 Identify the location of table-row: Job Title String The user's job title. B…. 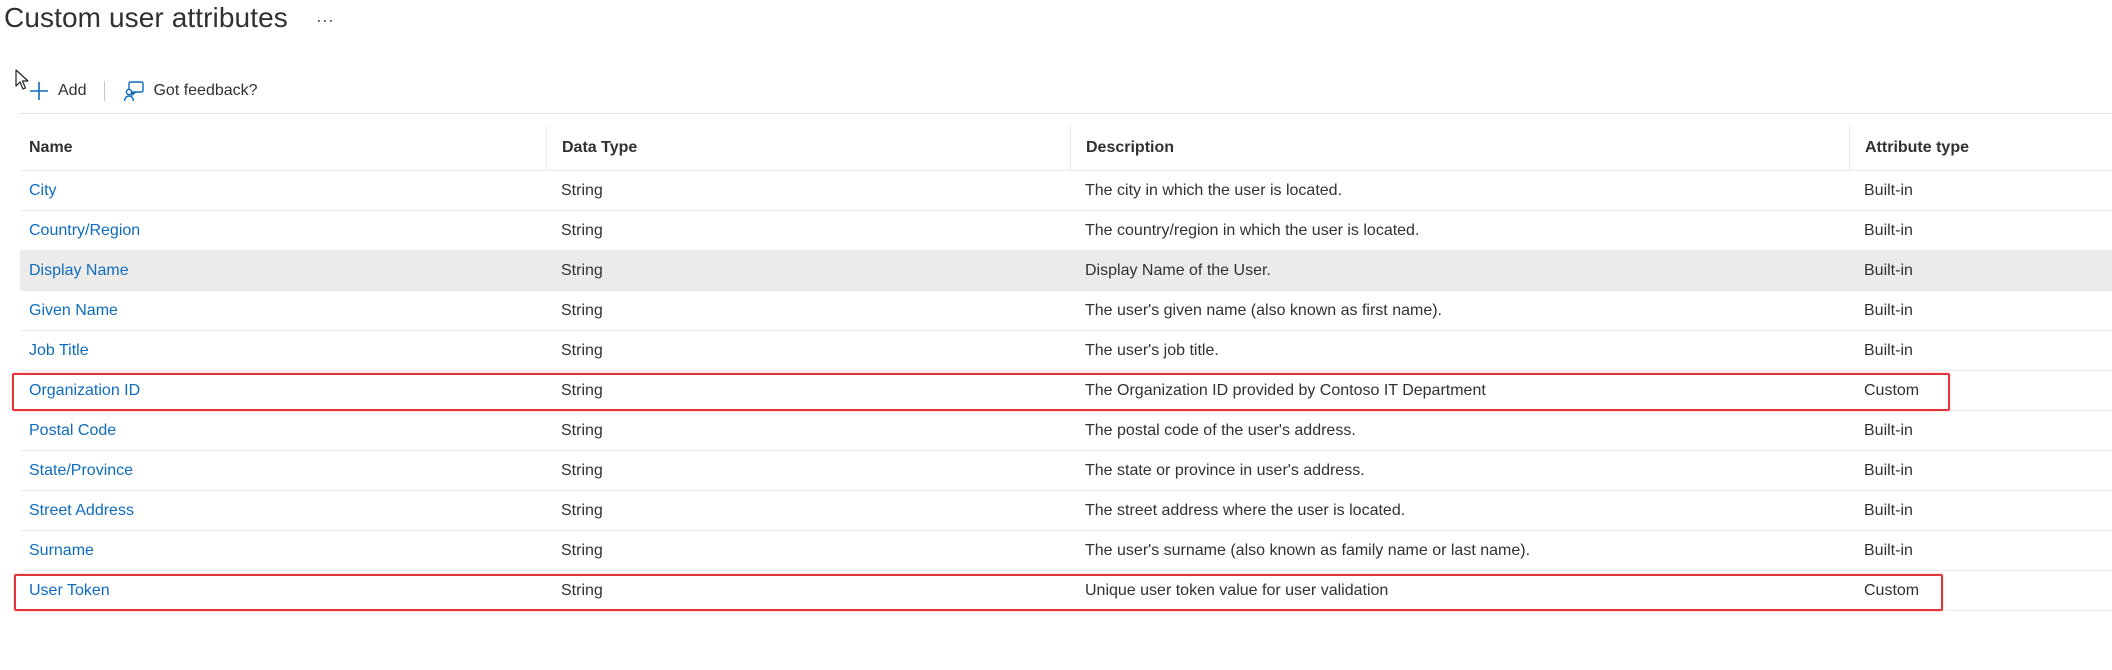
(1066, 351).